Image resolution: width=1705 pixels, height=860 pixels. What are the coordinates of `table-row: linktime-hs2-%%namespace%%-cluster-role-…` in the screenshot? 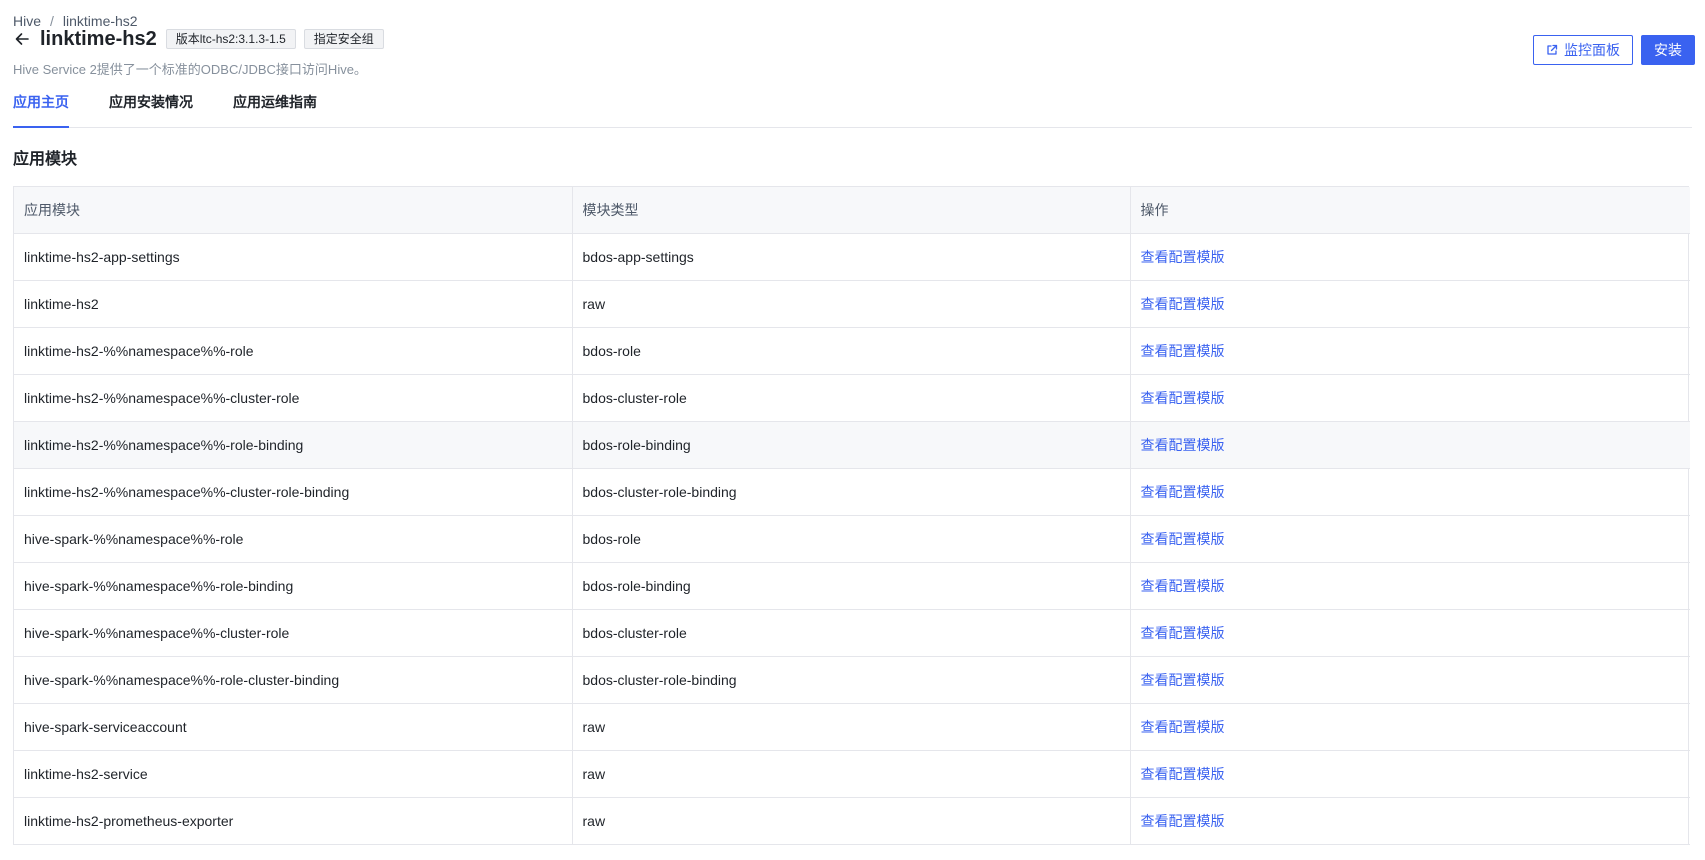 It's located at (852, 492).